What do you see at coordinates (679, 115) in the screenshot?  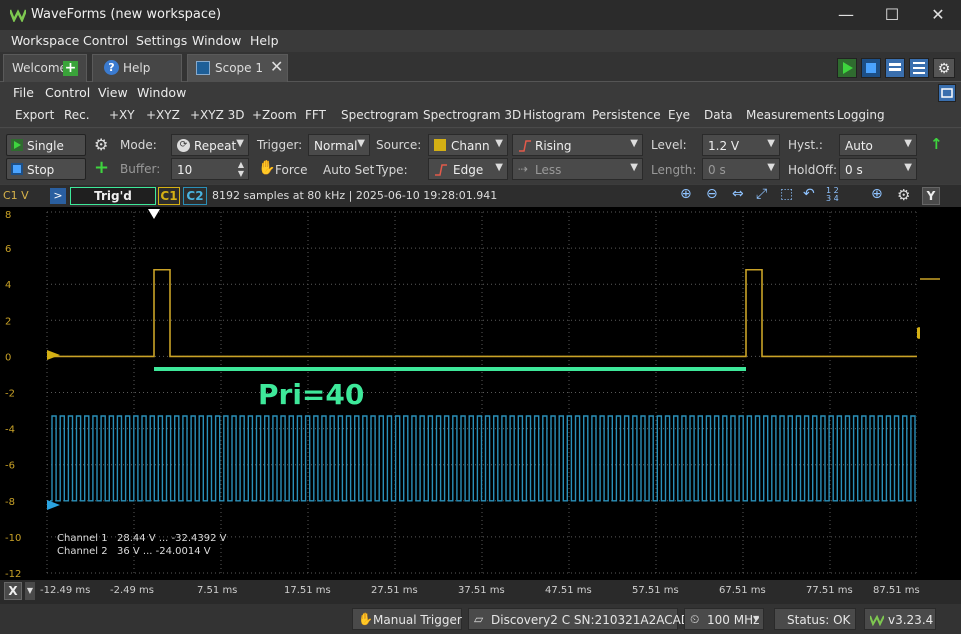 I see `eye-button: Eye` at bounding box center [679, 115].